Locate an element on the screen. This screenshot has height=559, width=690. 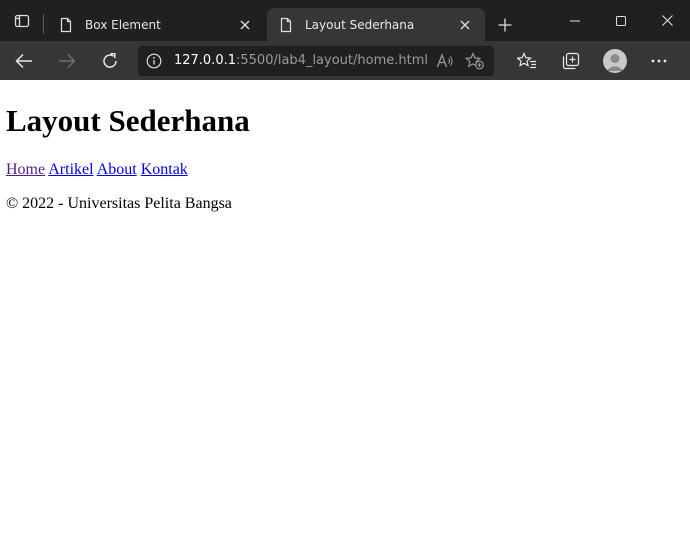
nav-link-home: Home is located at coordinates (25, 169).